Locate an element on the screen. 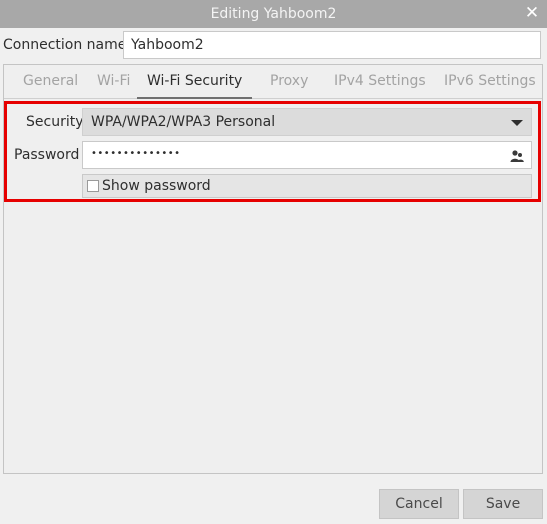  connection-name-input: Yahboom2 is located at coordinates (332, 45).